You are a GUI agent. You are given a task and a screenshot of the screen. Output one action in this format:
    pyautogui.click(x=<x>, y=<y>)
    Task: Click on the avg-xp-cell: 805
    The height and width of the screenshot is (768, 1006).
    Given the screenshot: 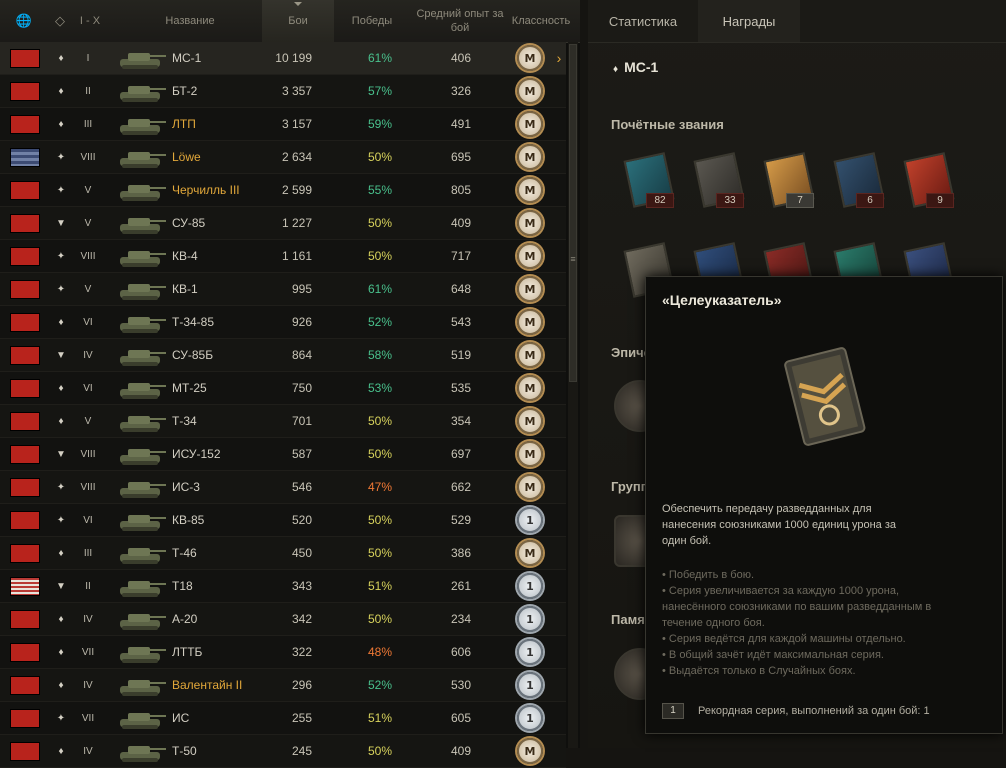 What is the action you would take?
    pyautogui.click(x=461, y=190)
    